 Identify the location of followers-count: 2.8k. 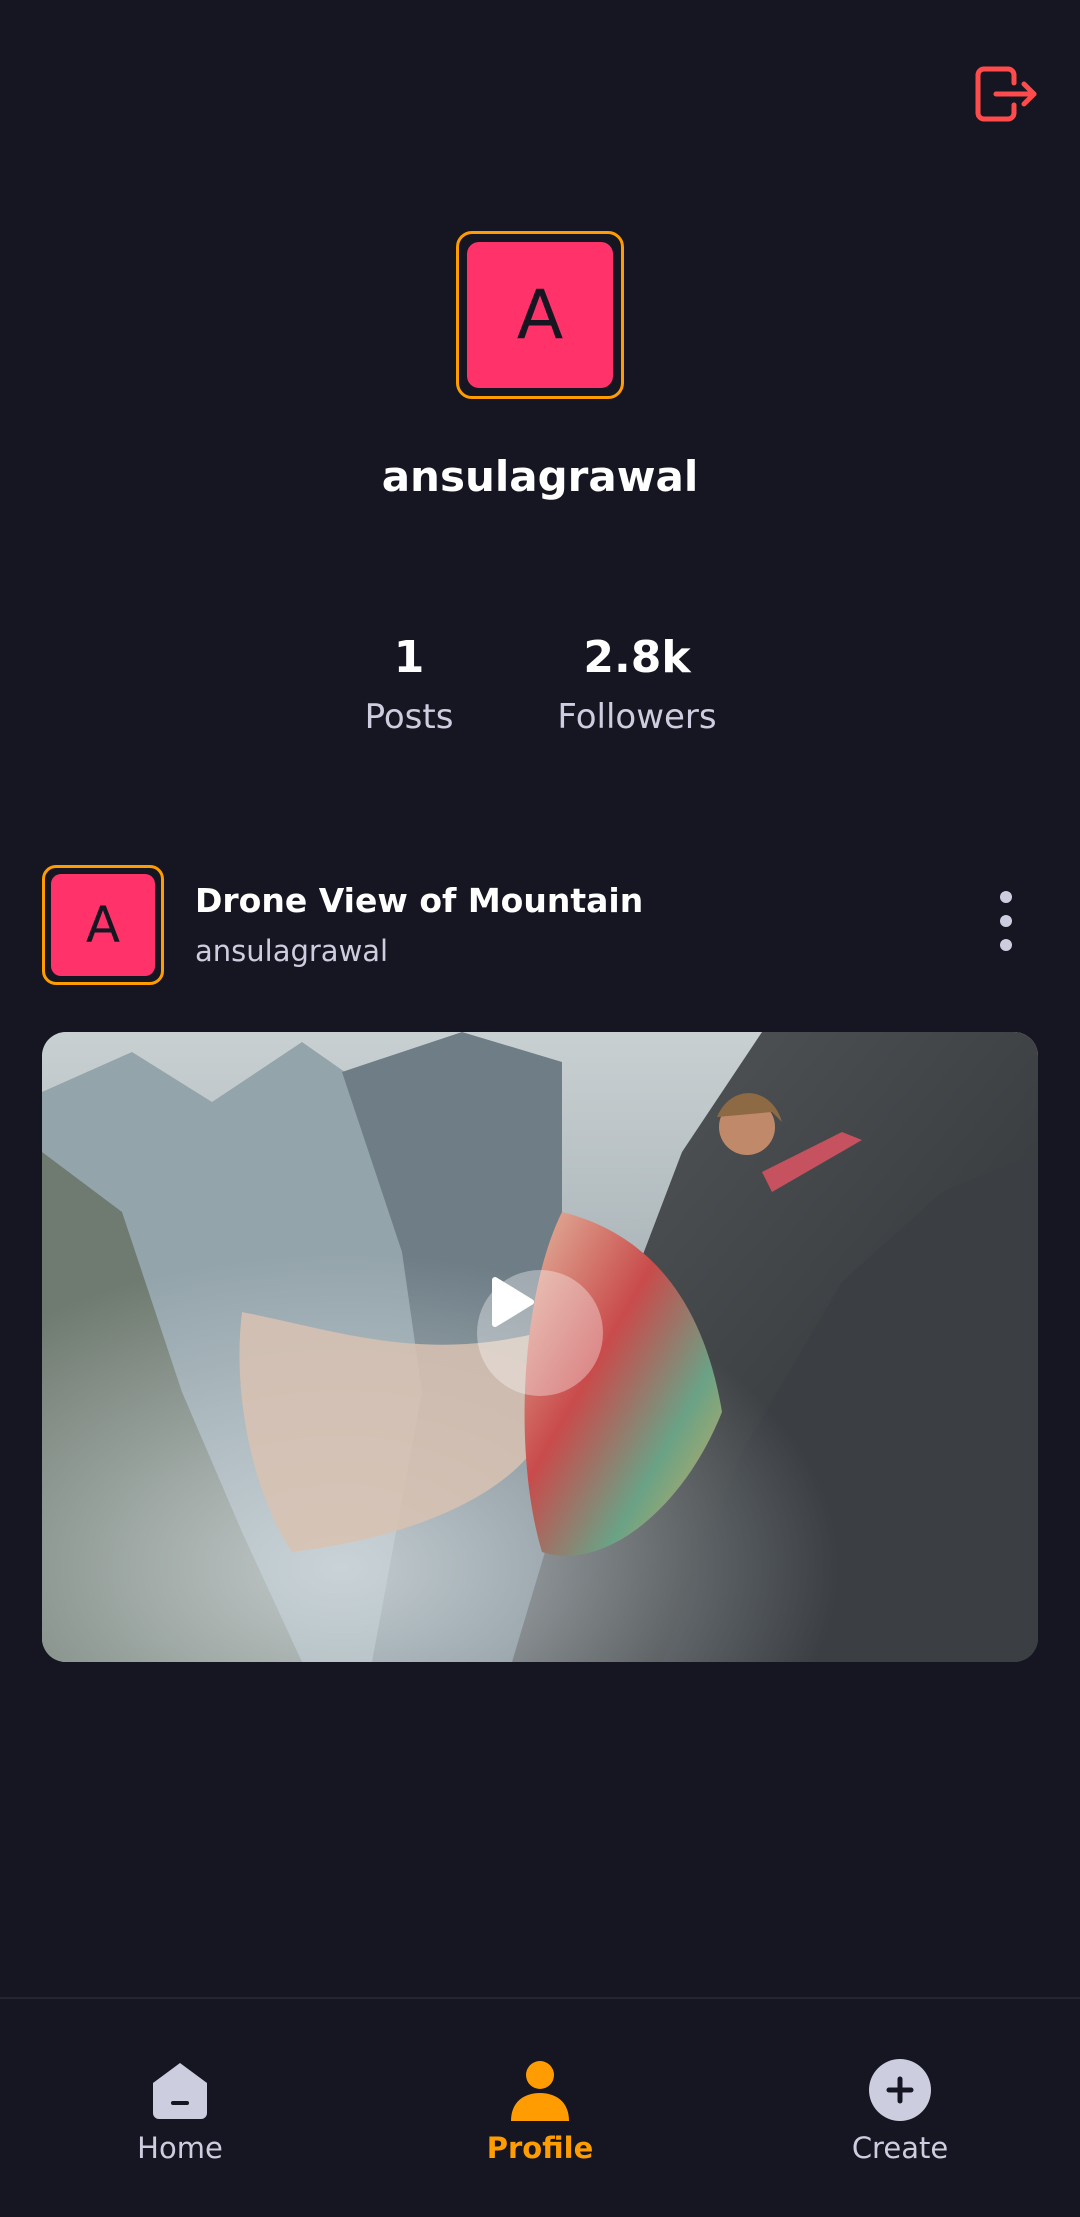
(637, 657).